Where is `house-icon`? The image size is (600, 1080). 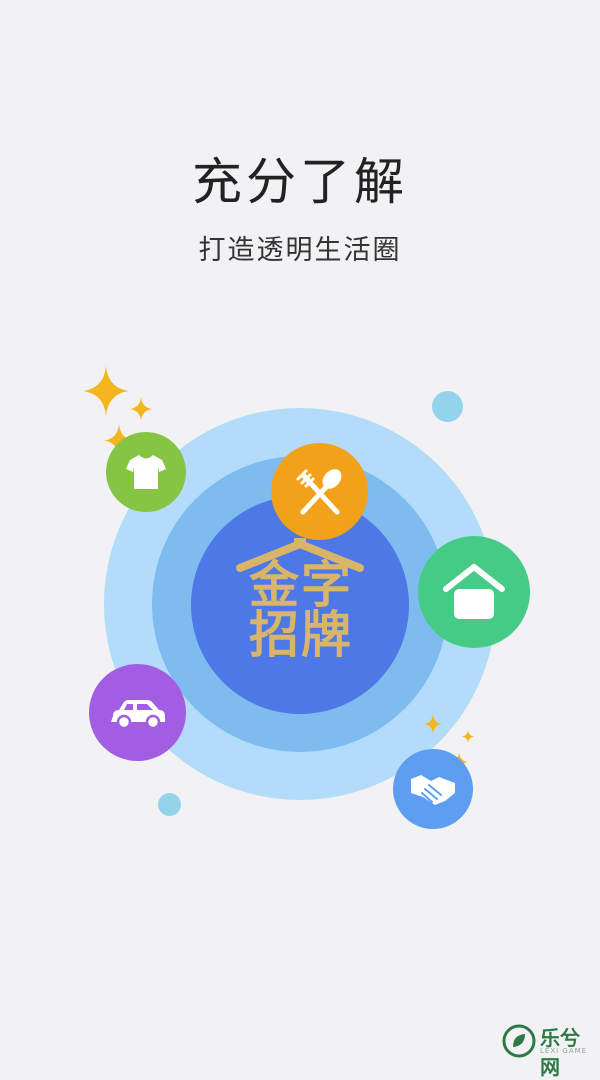 house-icon is located at coordinates (474, 591).